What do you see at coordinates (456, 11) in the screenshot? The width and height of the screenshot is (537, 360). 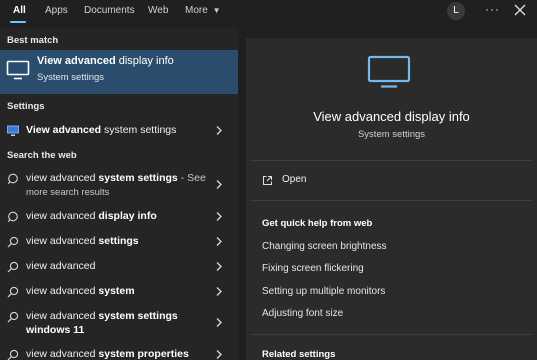 I see `avatar: L` at bounding box center [456, 11].